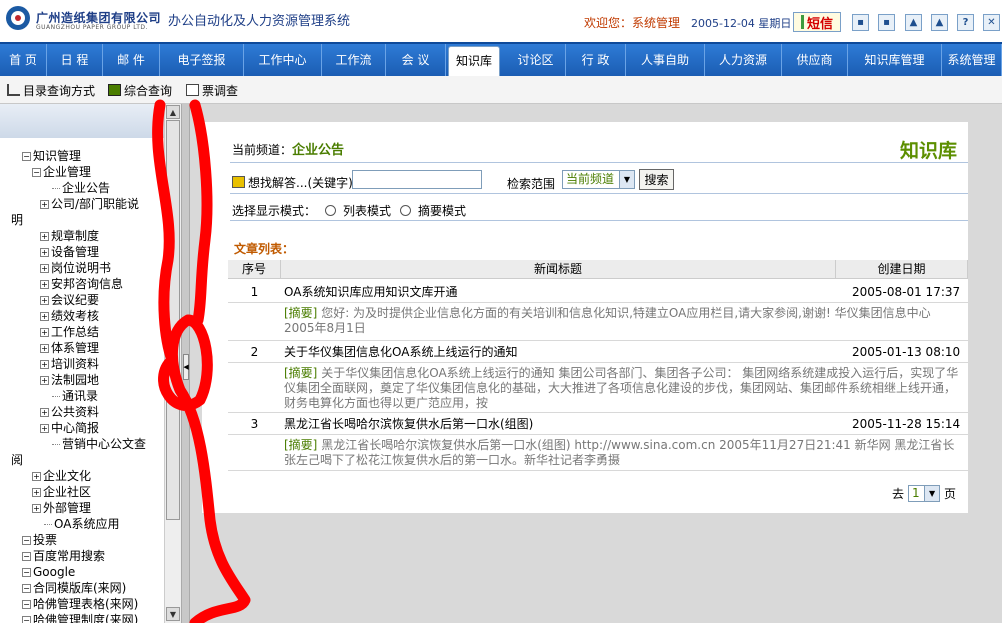  Describe the element at coordinates (80, 617) in the screenshot. I see `tree-item: − 哈佛管理制度(来网)` at that location.